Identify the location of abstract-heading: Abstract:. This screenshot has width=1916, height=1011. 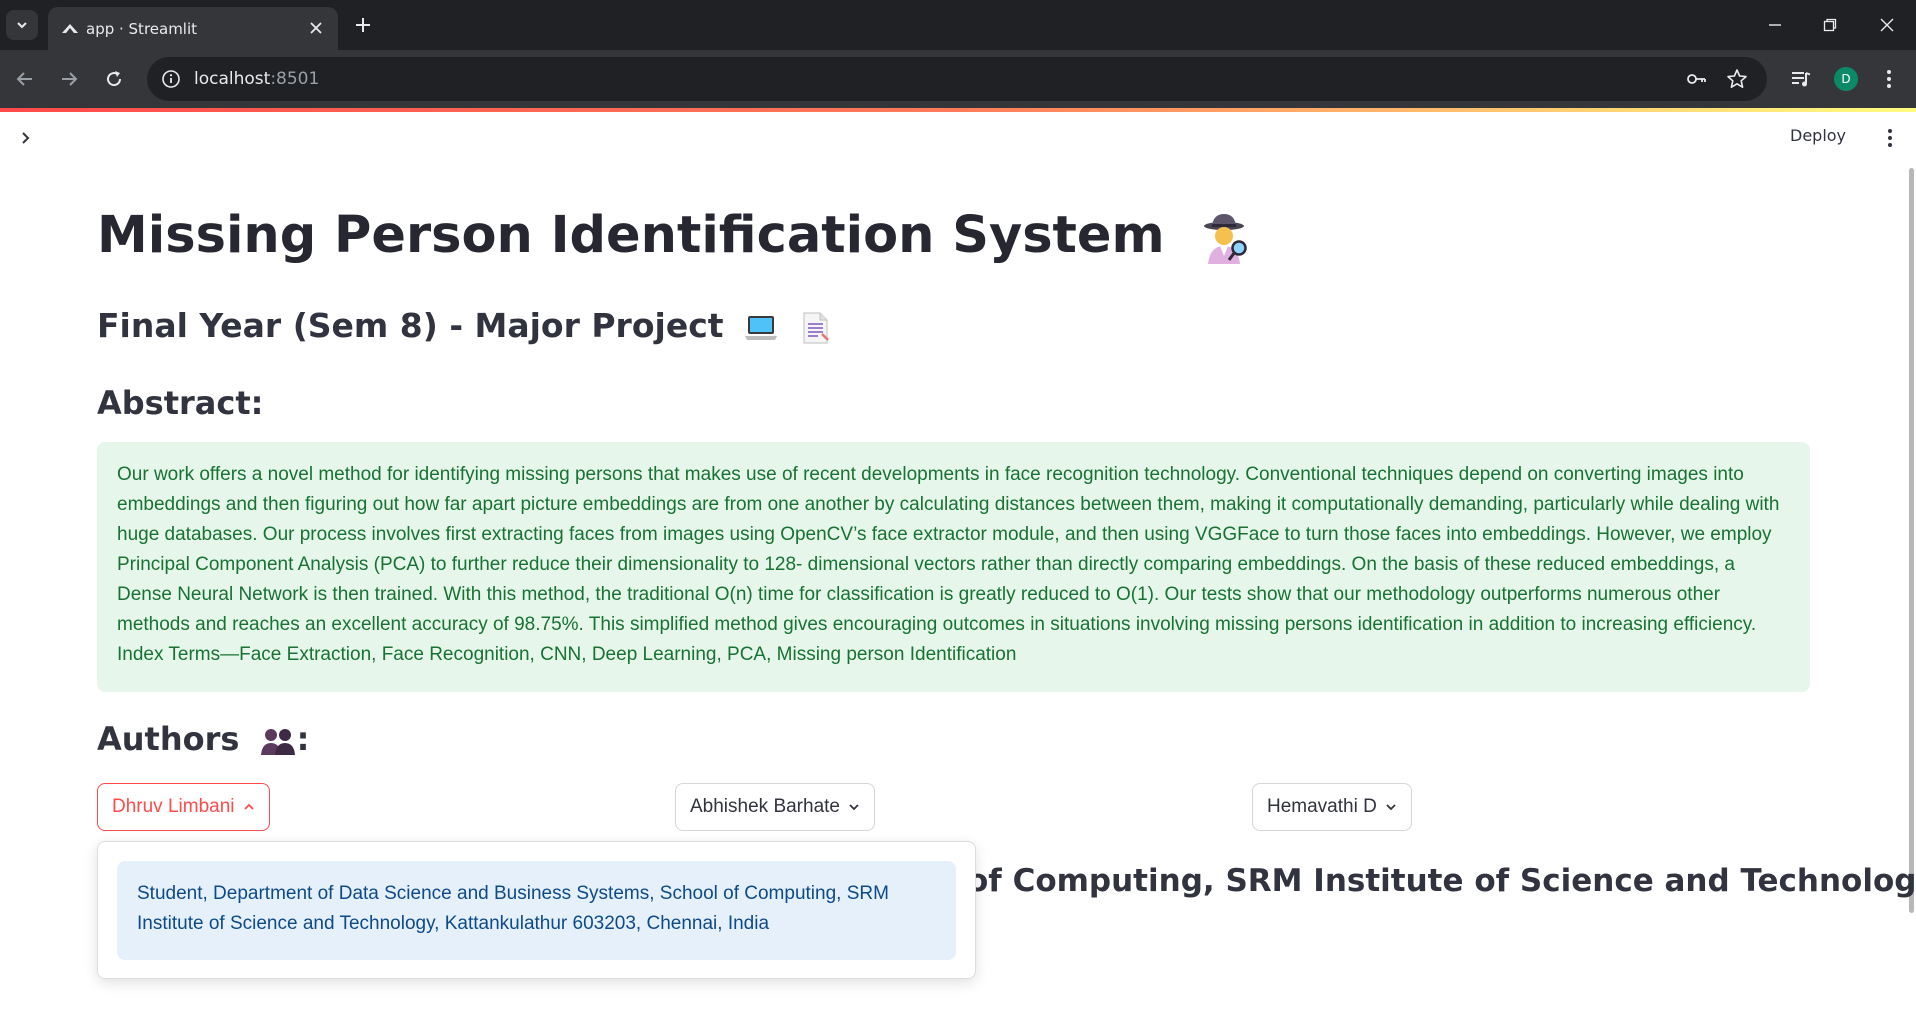
(180, 403).